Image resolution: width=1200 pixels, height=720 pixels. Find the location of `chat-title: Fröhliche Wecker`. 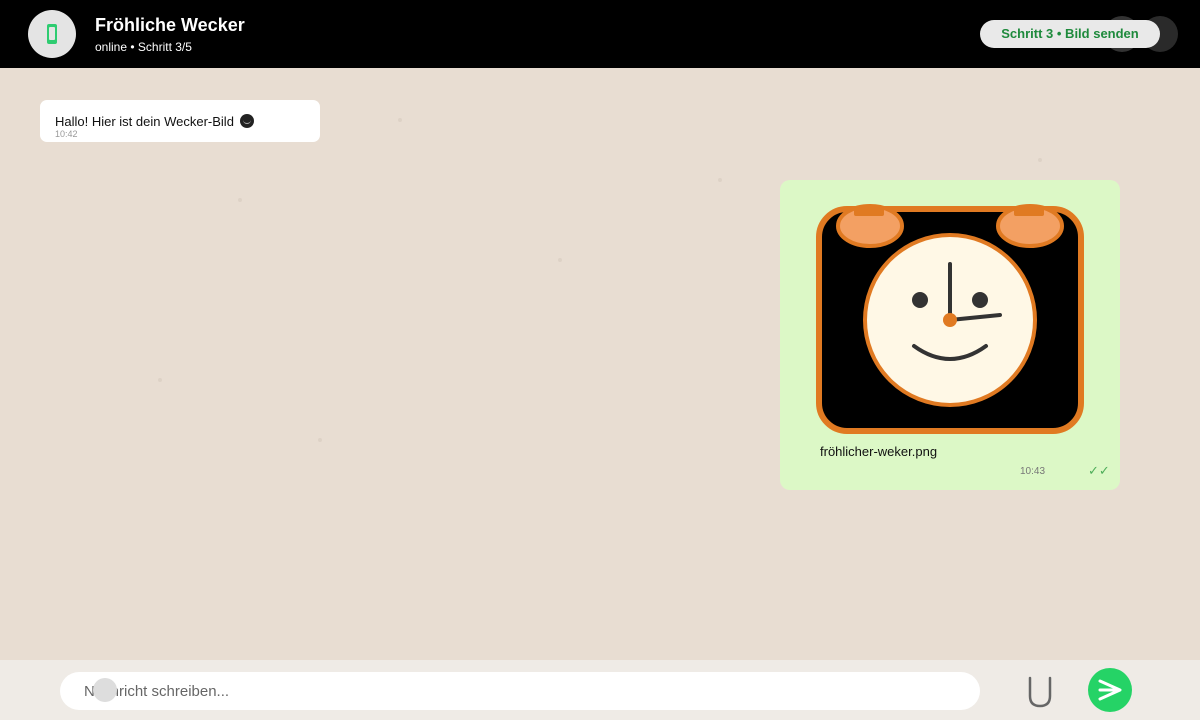

chat-title: Fröhliche Wecker is located at coordinates (170, 25).